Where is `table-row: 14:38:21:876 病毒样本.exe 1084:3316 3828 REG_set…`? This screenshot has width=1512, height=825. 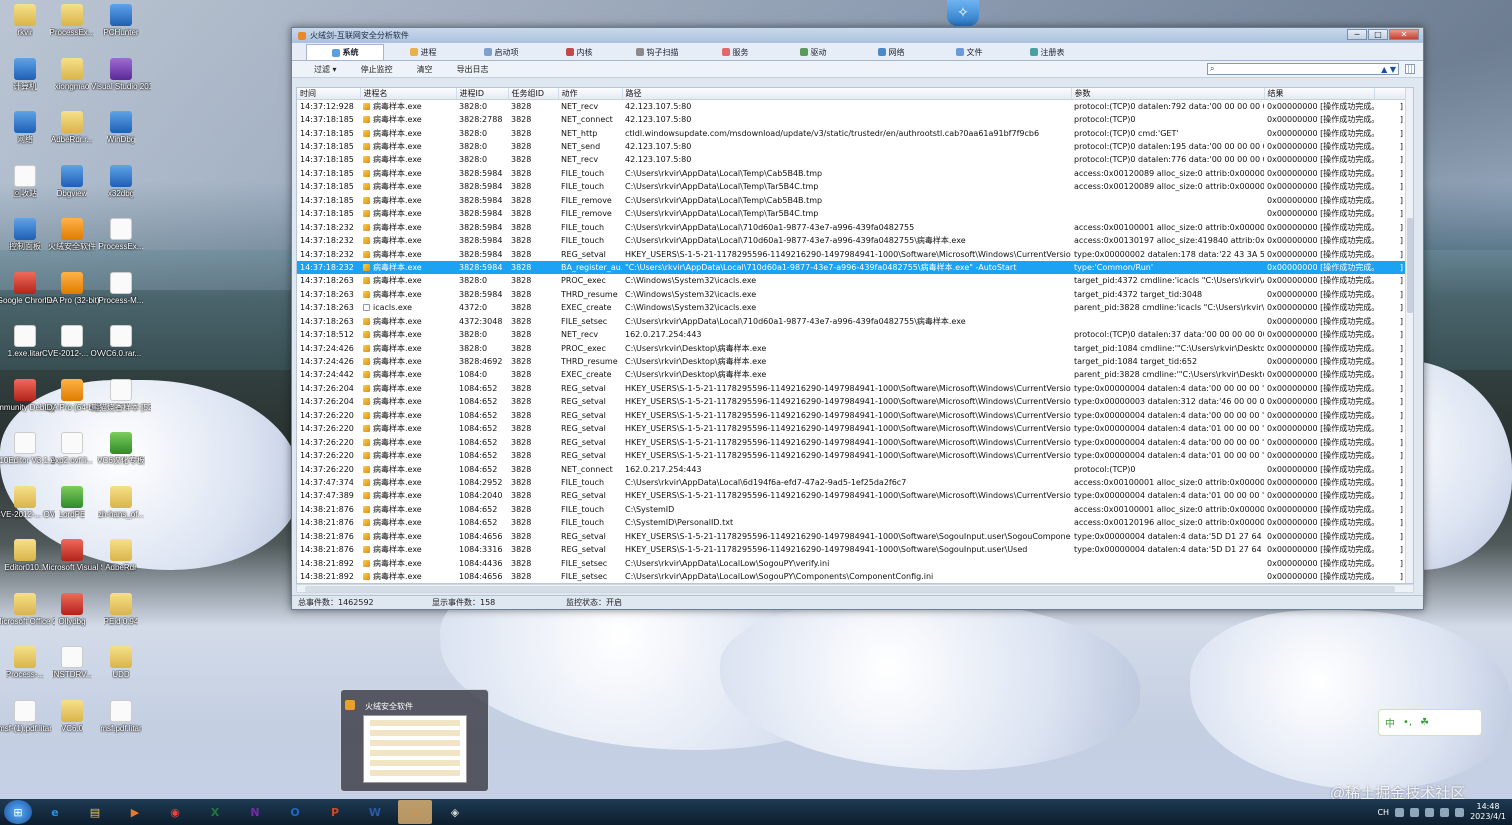
table-row: 14:38:21:876 病毒样本.exe 1084:3316 3828 REG_set… is located at coordinates (852, 549).